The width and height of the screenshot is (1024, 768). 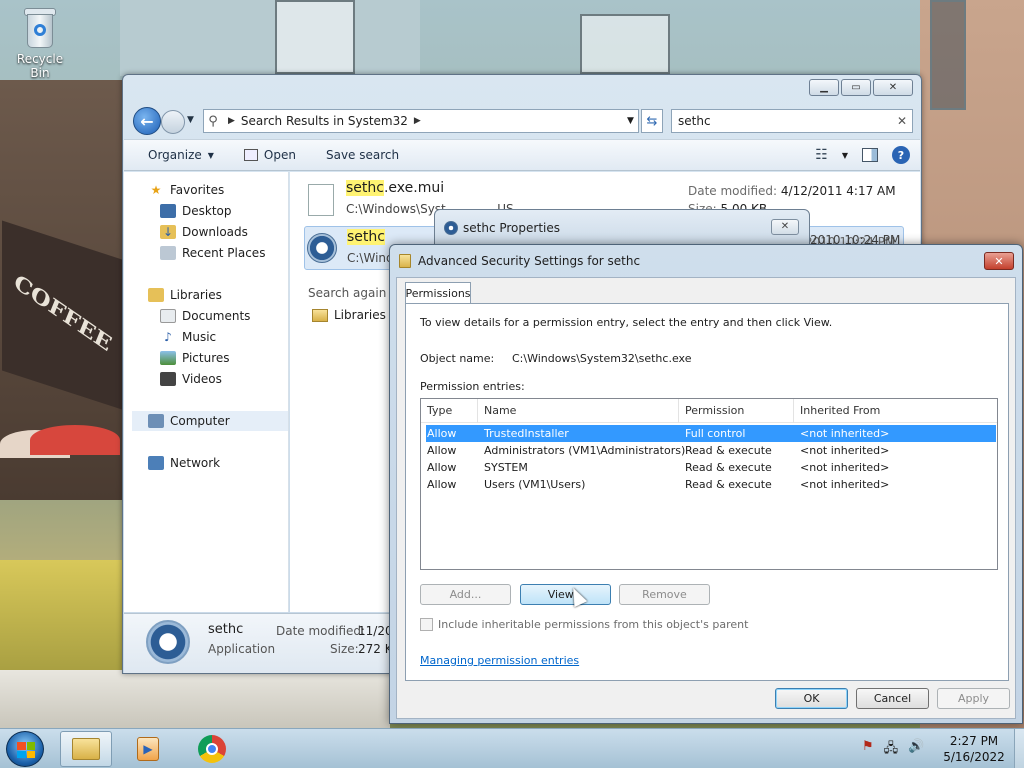 What do you see at coordinates (845, 155) in the screenshot?
I see `view-options-chevron-icon: ▼` at bounding box center [845, 155].